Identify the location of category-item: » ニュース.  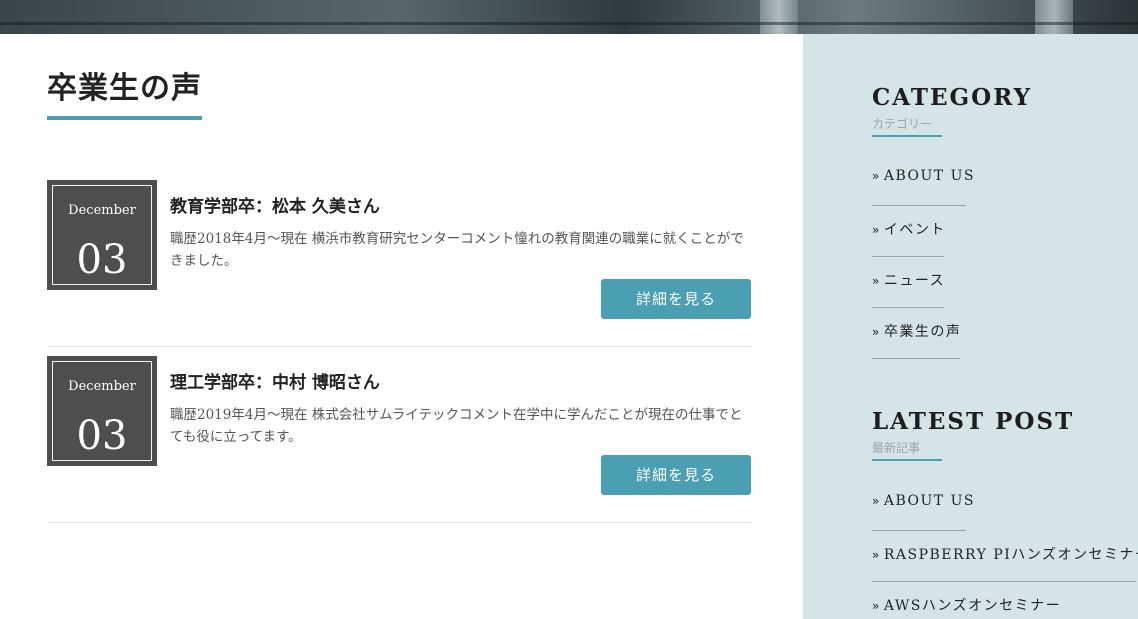
(908, 283).